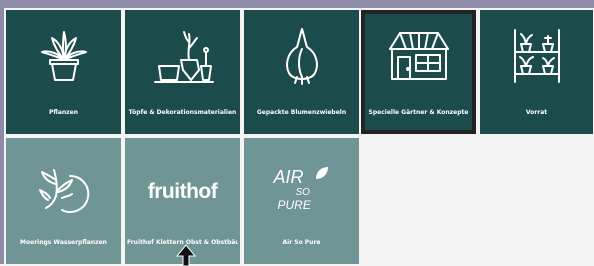  I want to click on greenhouse-icon, so click(418, 56).